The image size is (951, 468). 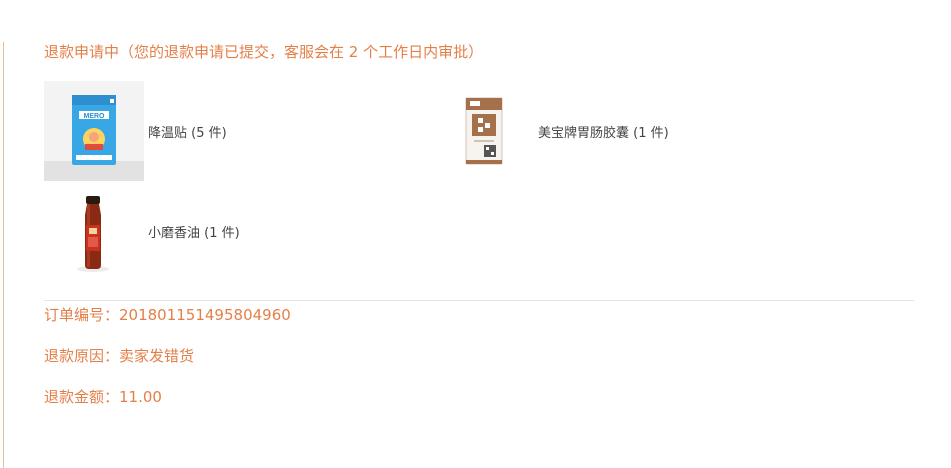 I want to click on sesame-oil-bottle-icon, so click(x=94, y=231).